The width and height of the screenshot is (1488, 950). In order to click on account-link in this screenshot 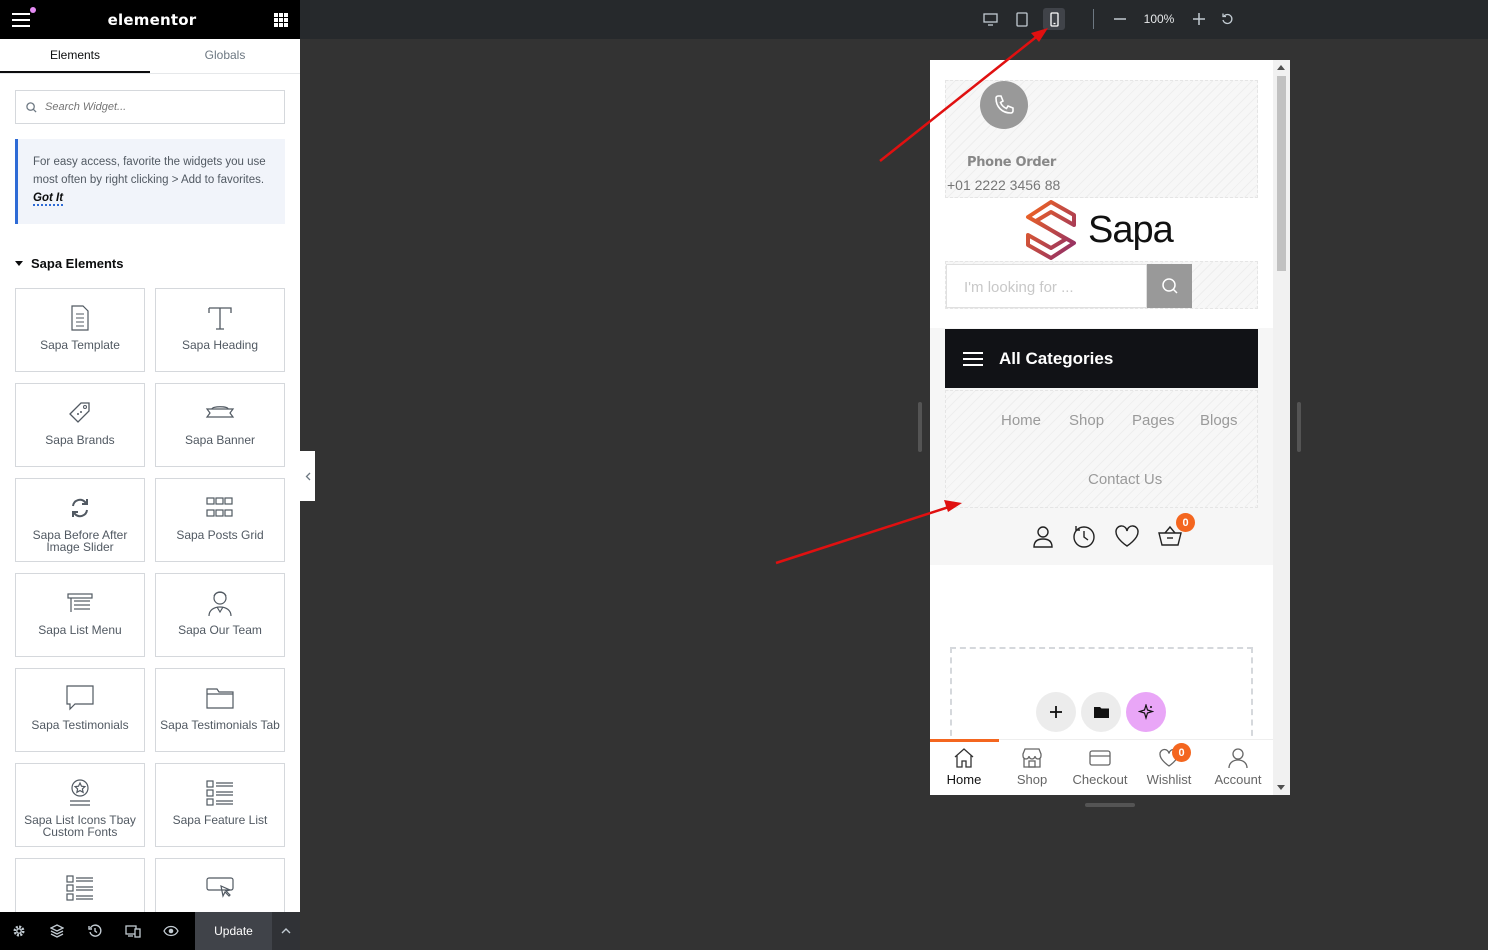, I will do `click(1043, 536)`.